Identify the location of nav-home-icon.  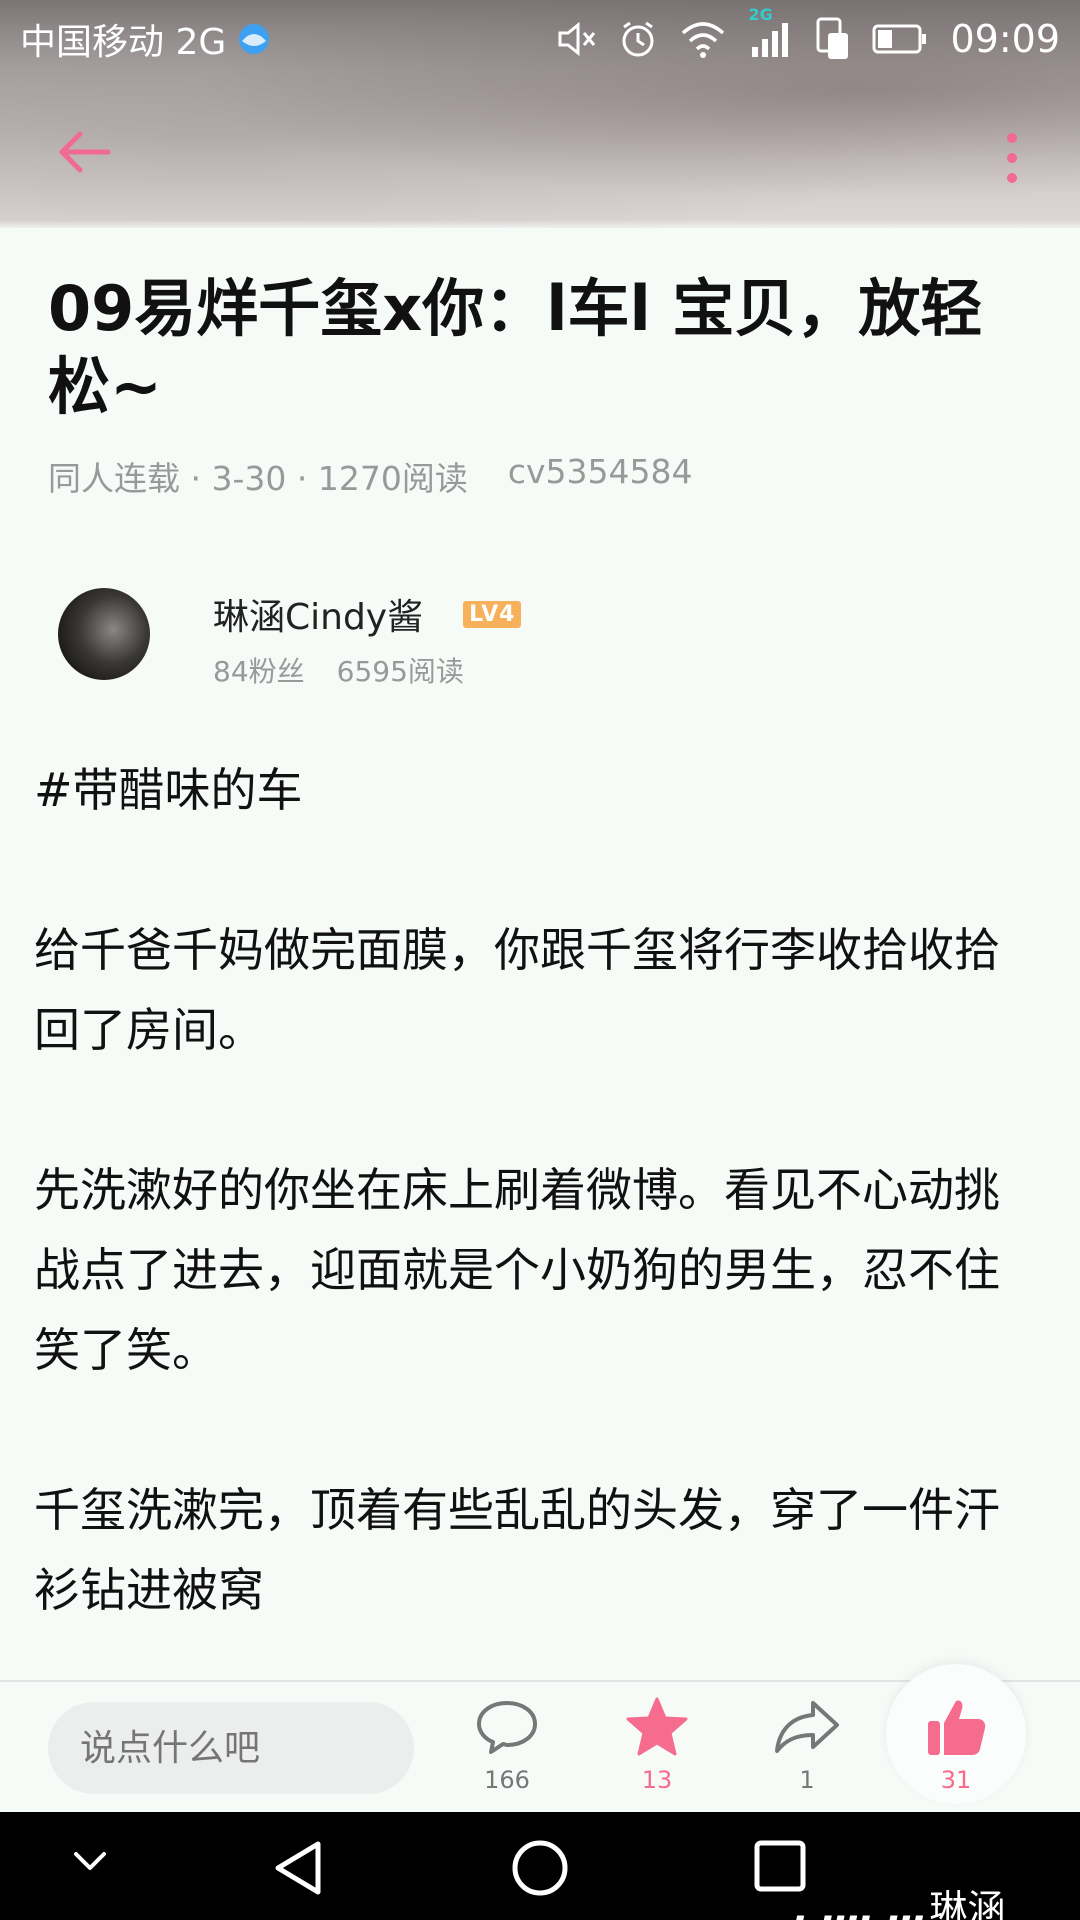
(540, 1870).